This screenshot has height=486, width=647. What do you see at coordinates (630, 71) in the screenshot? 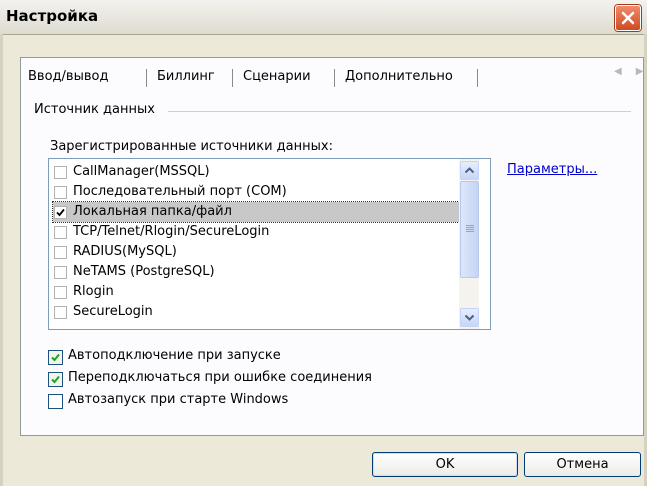
I see `tab-scroll-arrows: ◀▶` at bounding box center [630, 71].